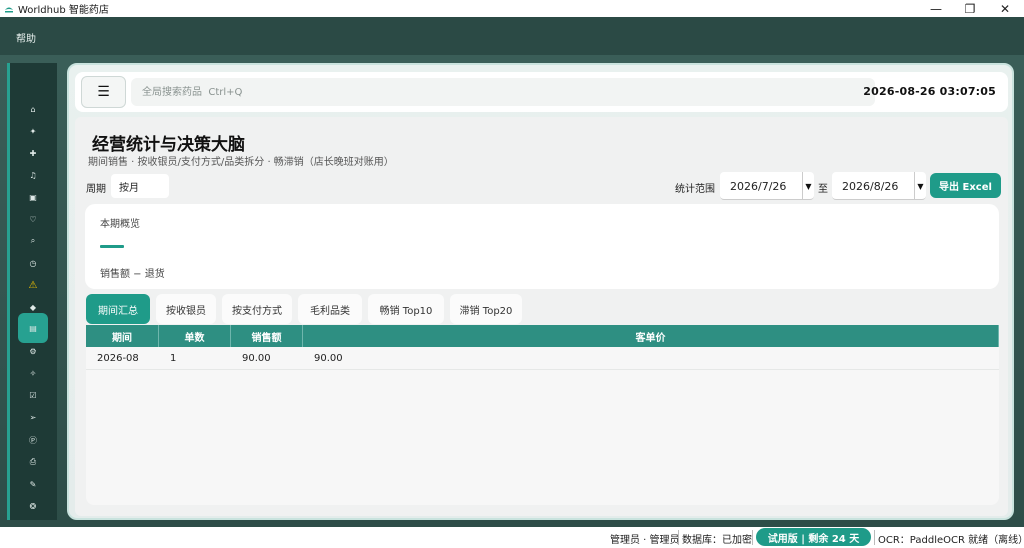 This screenshot has width=1024, height=548. Describe the element at coordinates (118, 309) in the screenshot. I see `tab-0: 期间汇总` at that location.